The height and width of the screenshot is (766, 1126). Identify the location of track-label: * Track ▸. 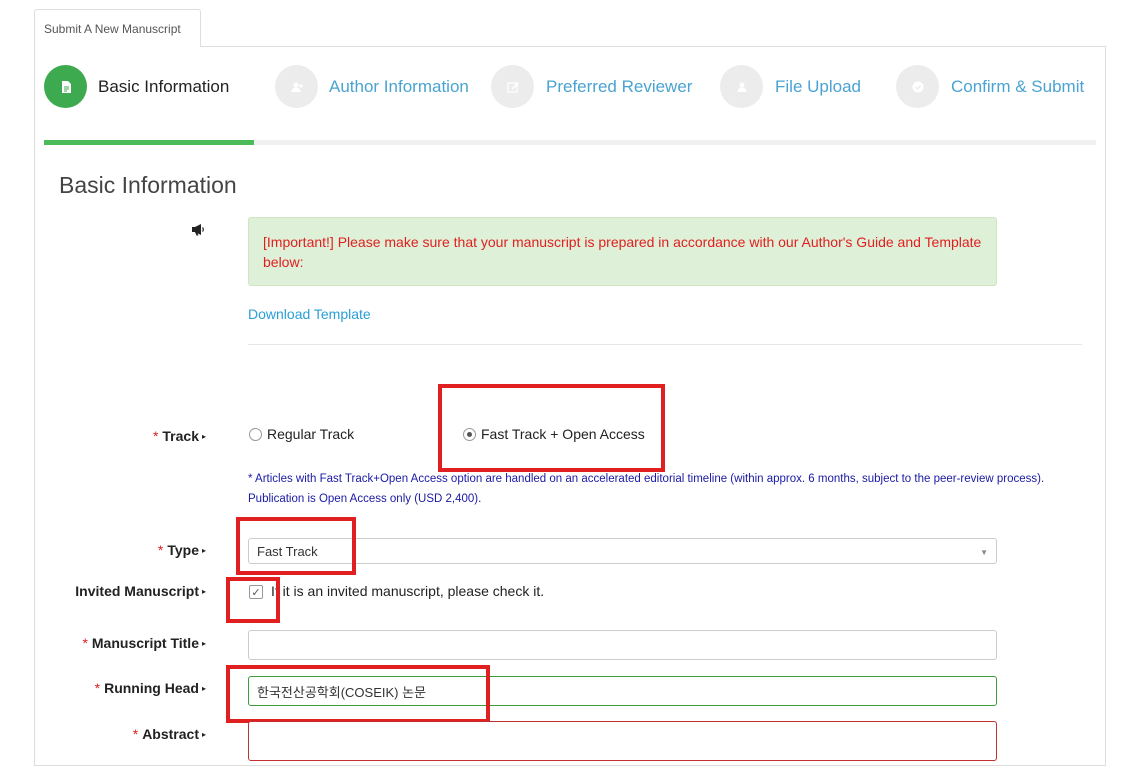
(179, 436).